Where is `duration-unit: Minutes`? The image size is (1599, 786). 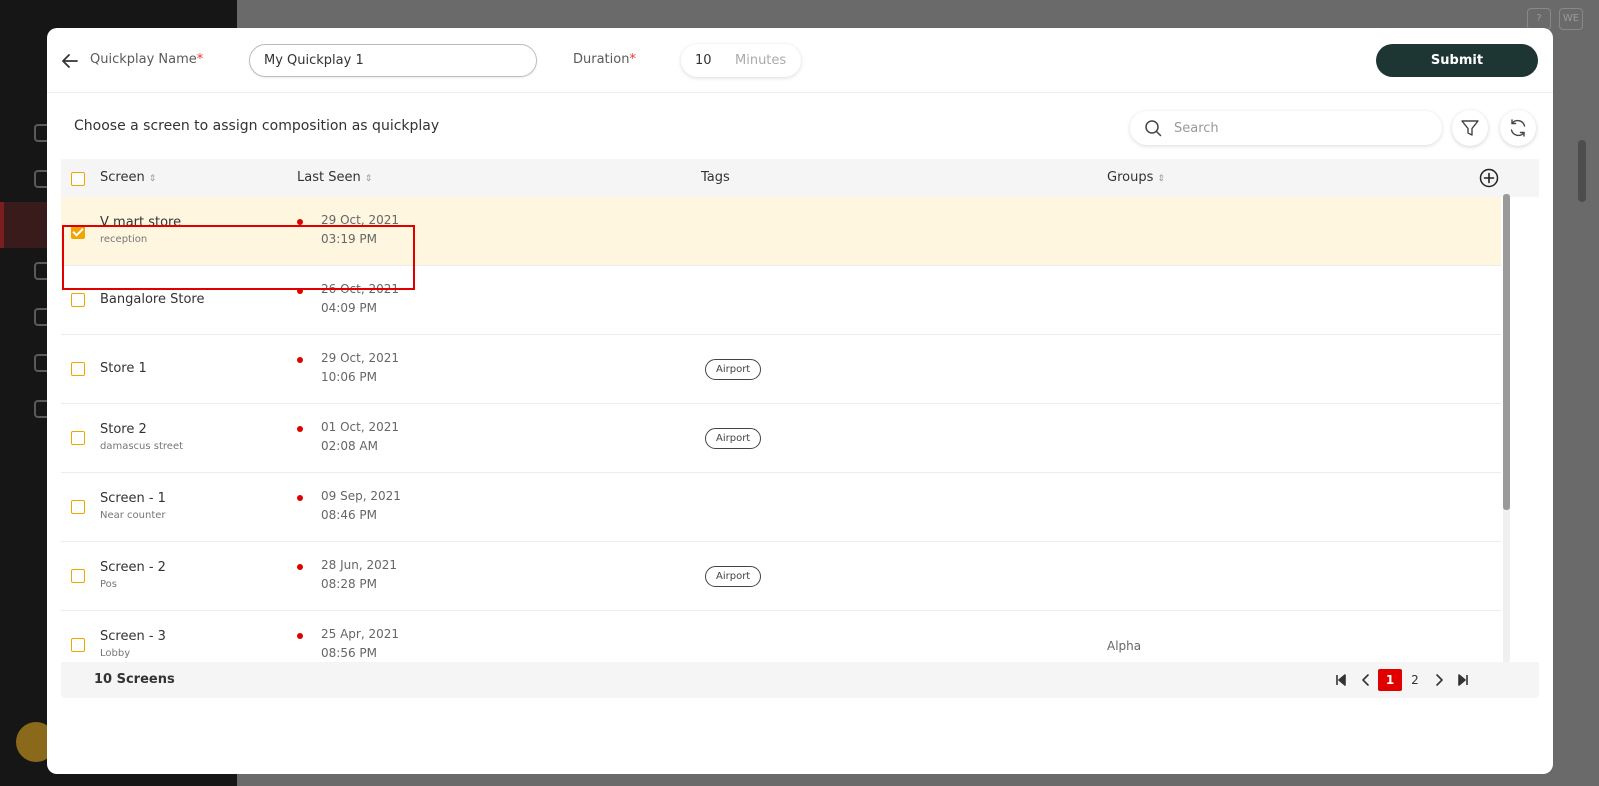
duration-unit: Minutes is located at coordinates (761, 60).